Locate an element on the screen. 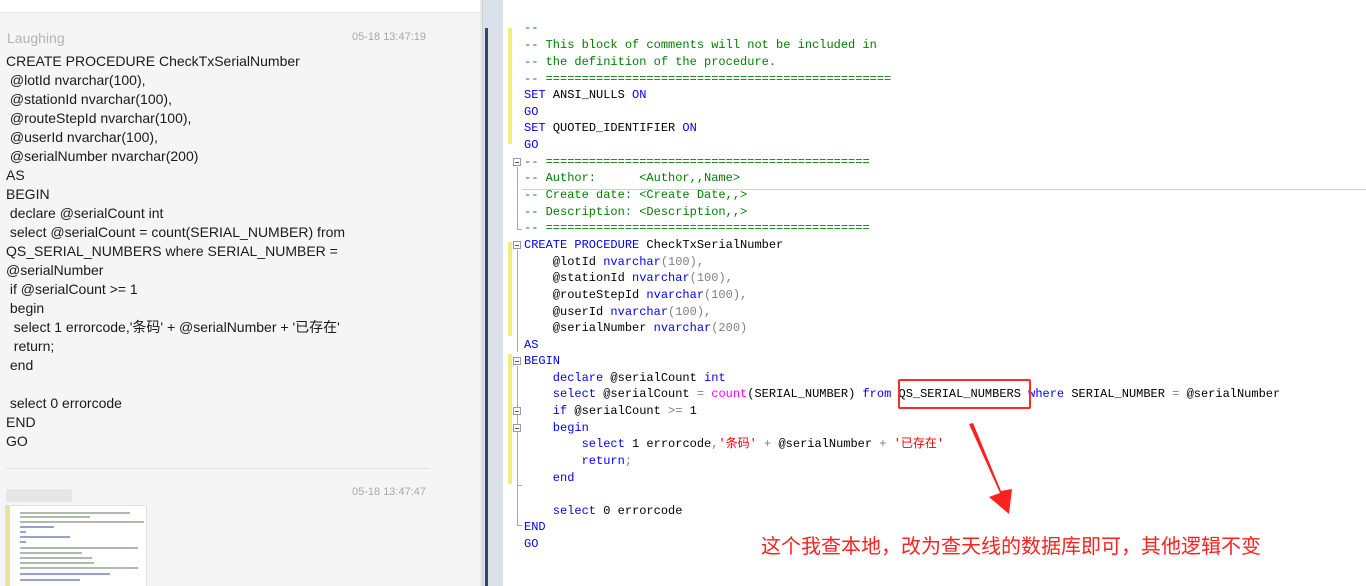 This screenshot has width=1366, height=586. editor-left-margin is located at coordinates (492, 293).